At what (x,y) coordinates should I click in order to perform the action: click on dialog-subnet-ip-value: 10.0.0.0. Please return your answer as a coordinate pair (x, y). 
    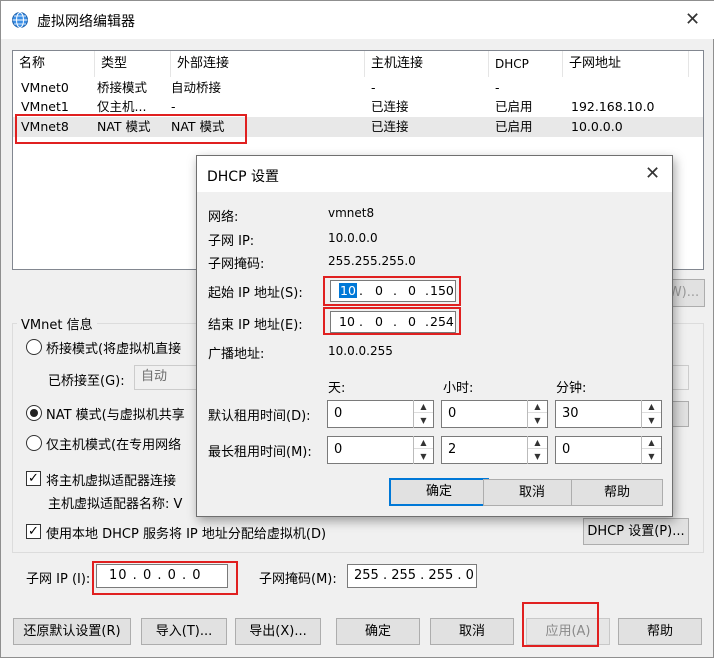
    Looking at the image, I should click on (353, 238).